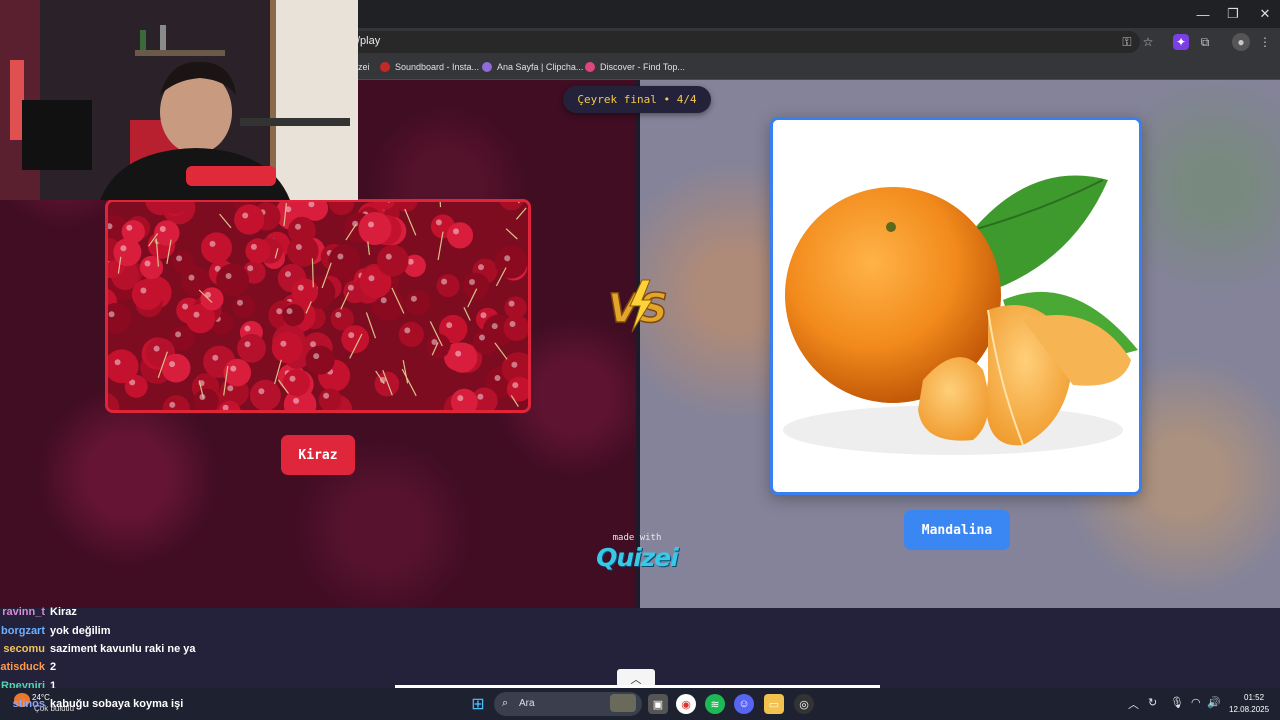 The width and height of the screenshot is (1280, 720). Describe the element at coordinates (24, 649) in the screenshot. I see `chat-username: secomu` at that location.